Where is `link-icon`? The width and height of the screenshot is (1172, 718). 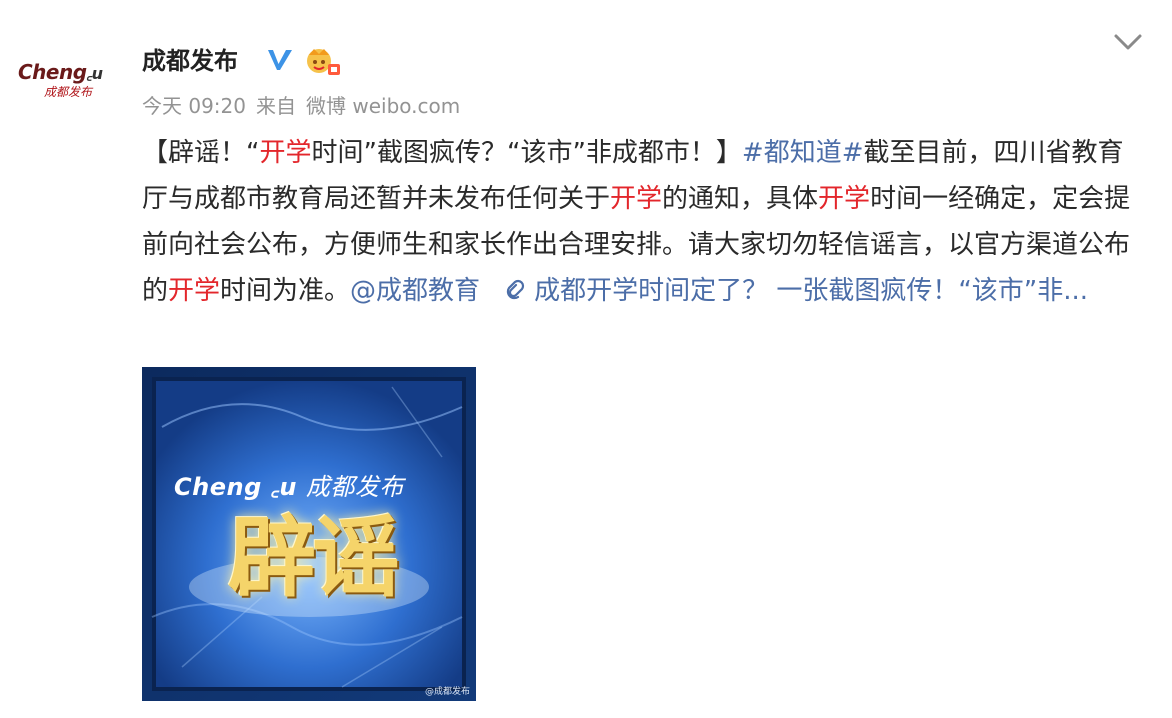
link-icon is located at coordinates (515, 290).